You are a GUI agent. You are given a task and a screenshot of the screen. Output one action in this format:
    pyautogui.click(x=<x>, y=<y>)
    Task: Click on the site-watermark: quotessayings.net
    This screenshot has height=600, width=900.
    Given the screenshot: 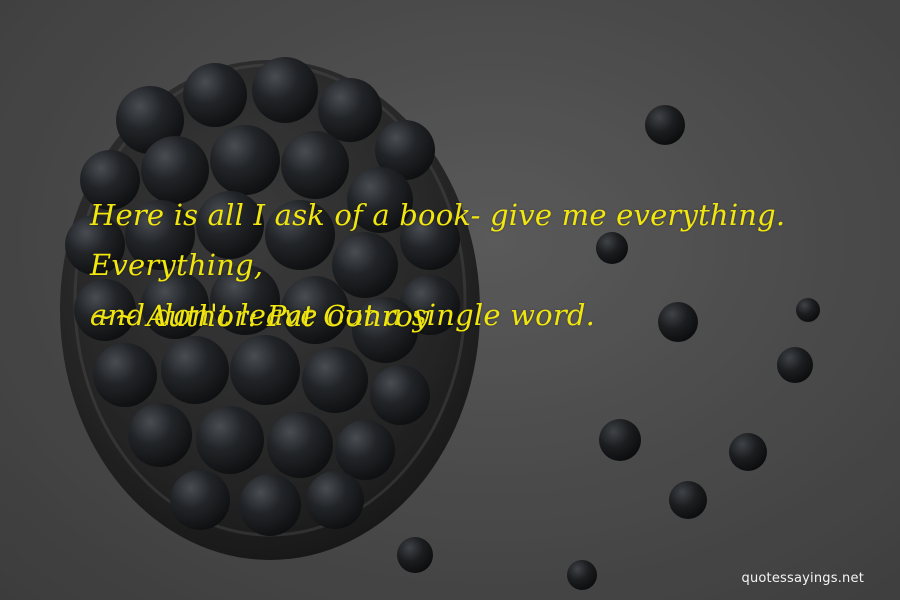 What is the action you would take?
    pyautogui.click(x=802, y=578)
    